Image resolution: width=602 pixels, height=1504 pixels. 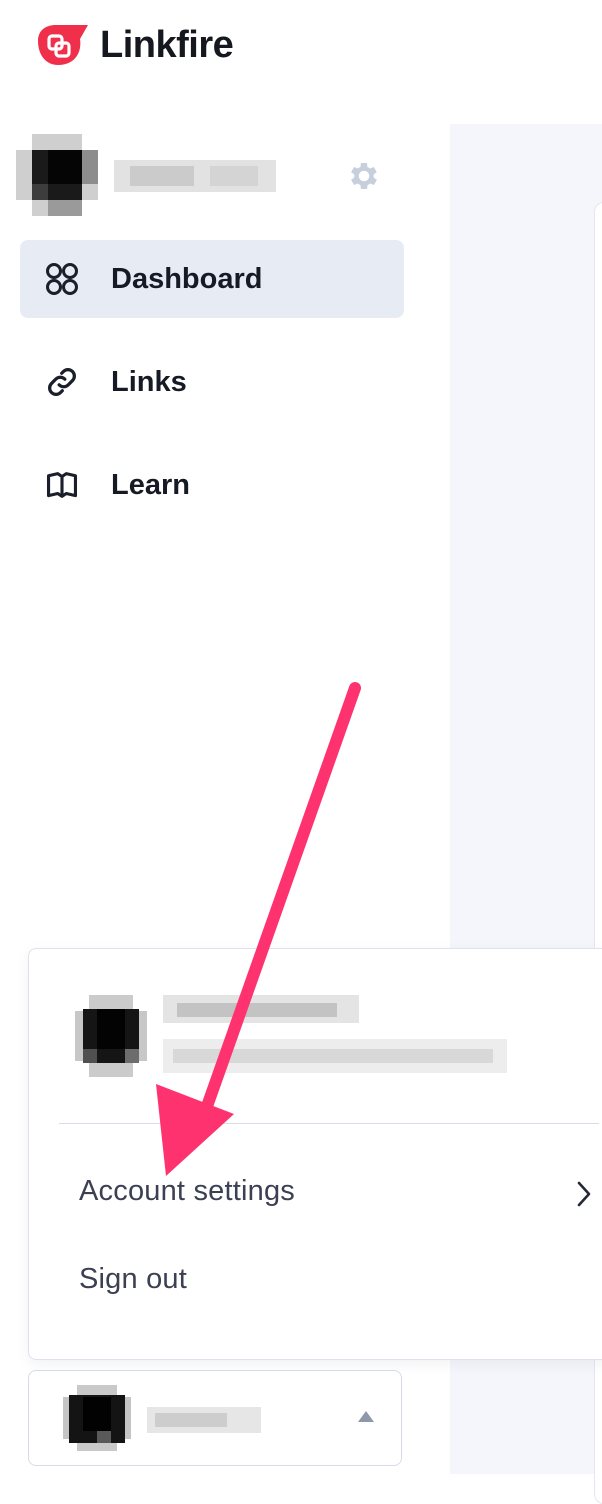 What do you see at coordinates (97, 1418) in the screenshot?
I see `switcher-avatar` at bounding box center [97, 1418].